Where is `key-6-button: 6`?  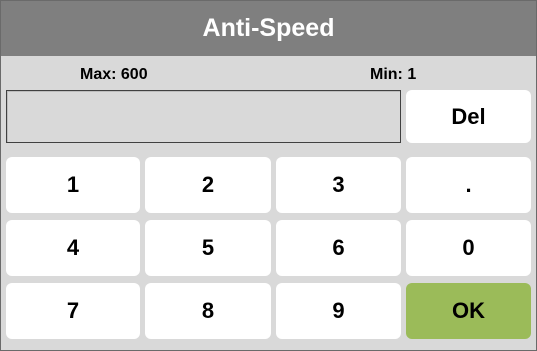 key-6-button: 6 is located at coordinates (338, 248).